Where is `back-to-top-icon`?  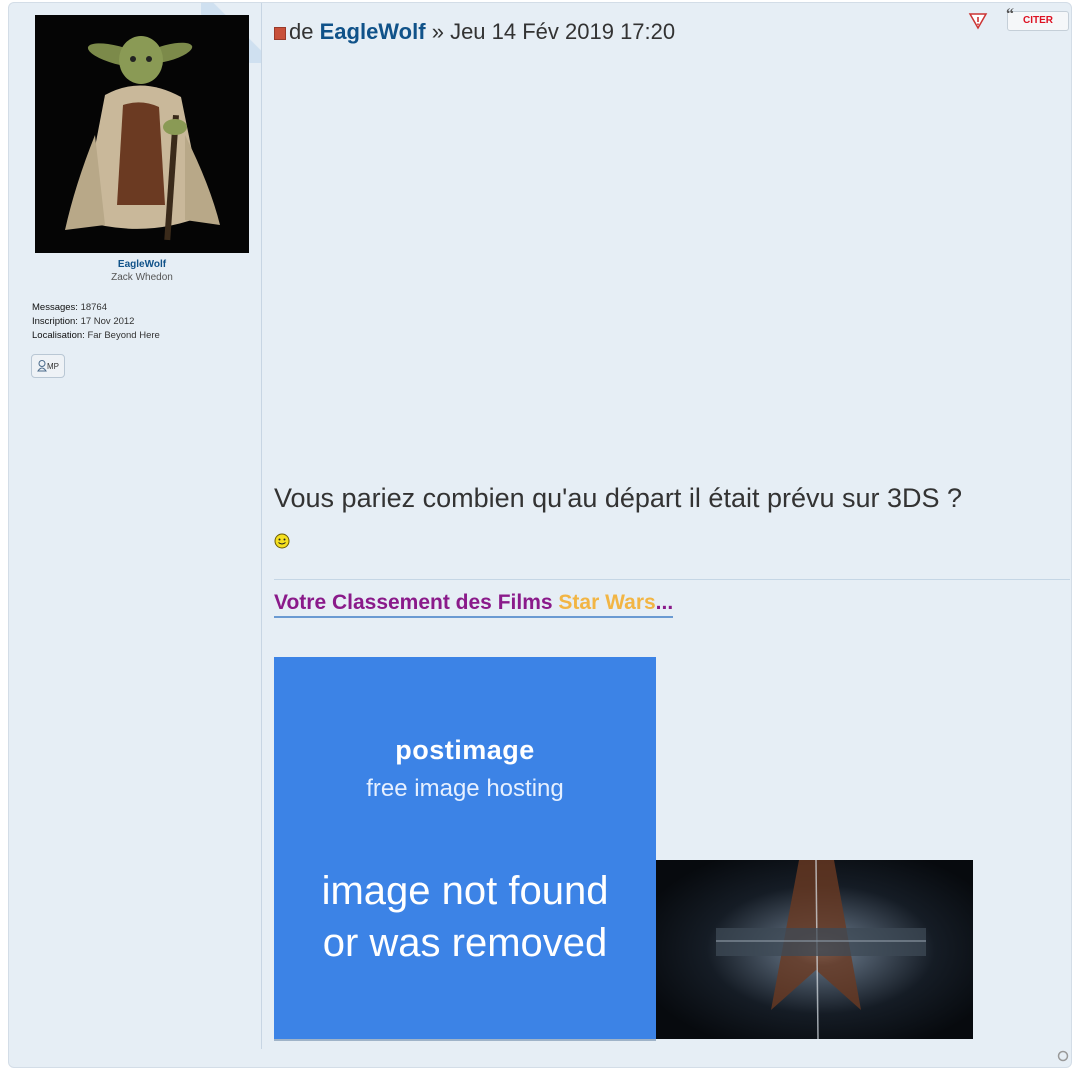
back-to-top-icon is located at coordinates (1063, 1056).